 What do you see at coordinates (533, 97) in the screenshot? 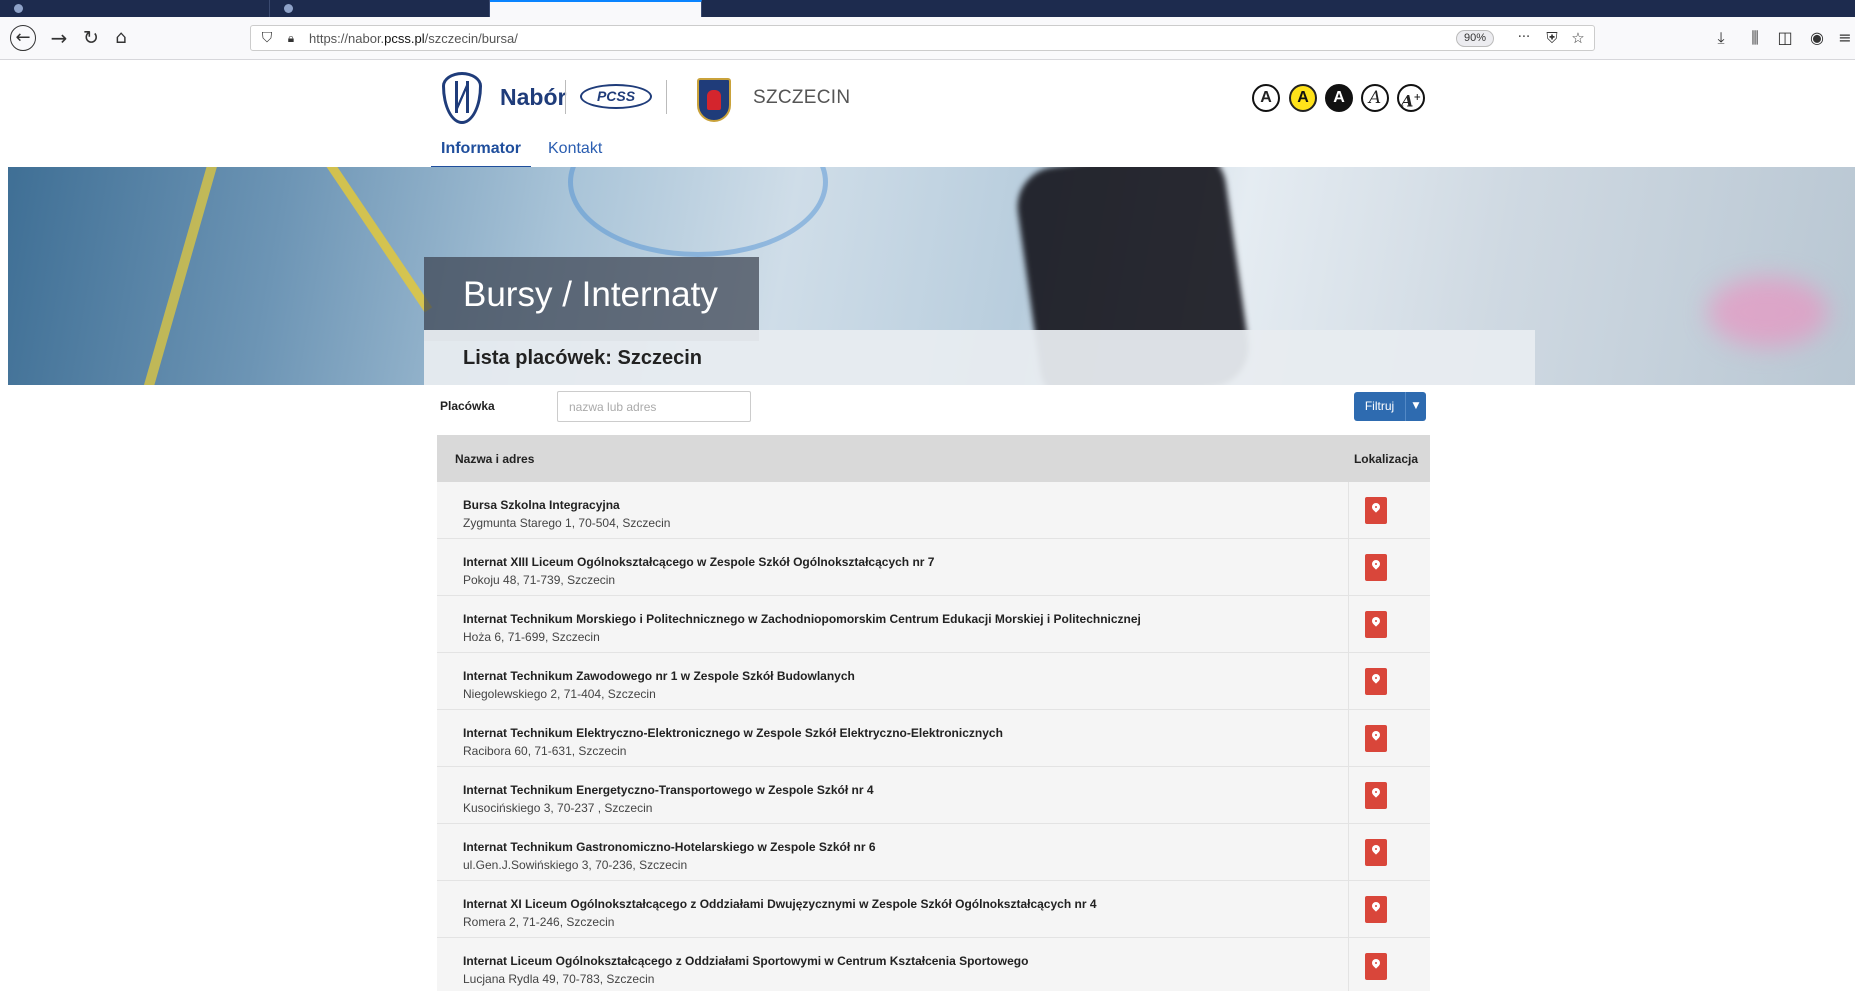
I see `brand-name: Nabór` at bounding box center [533, 97].